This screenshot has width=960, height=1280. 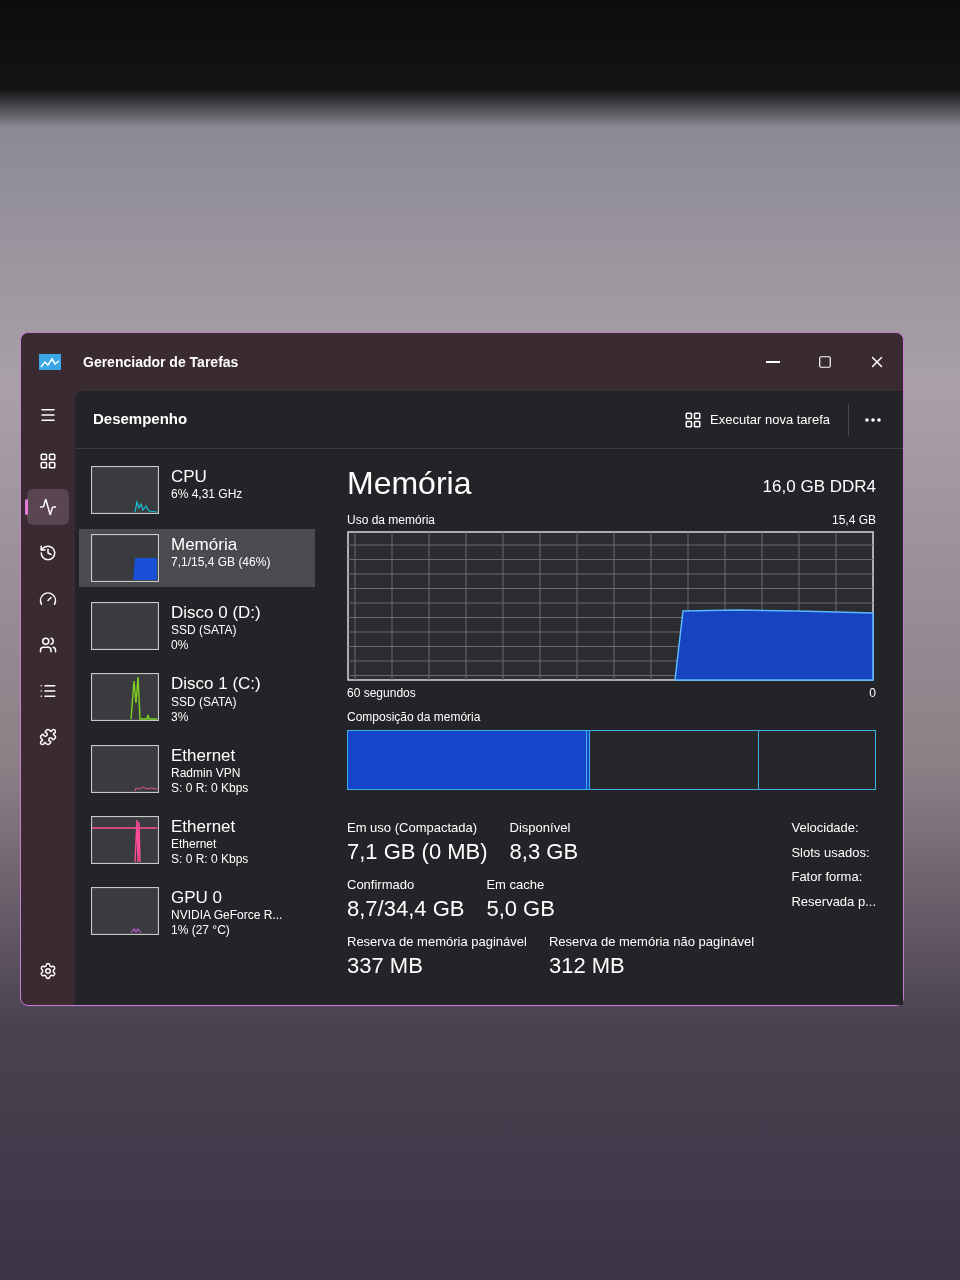 I want to click on maximize-icon, so click(x=825, y=362).